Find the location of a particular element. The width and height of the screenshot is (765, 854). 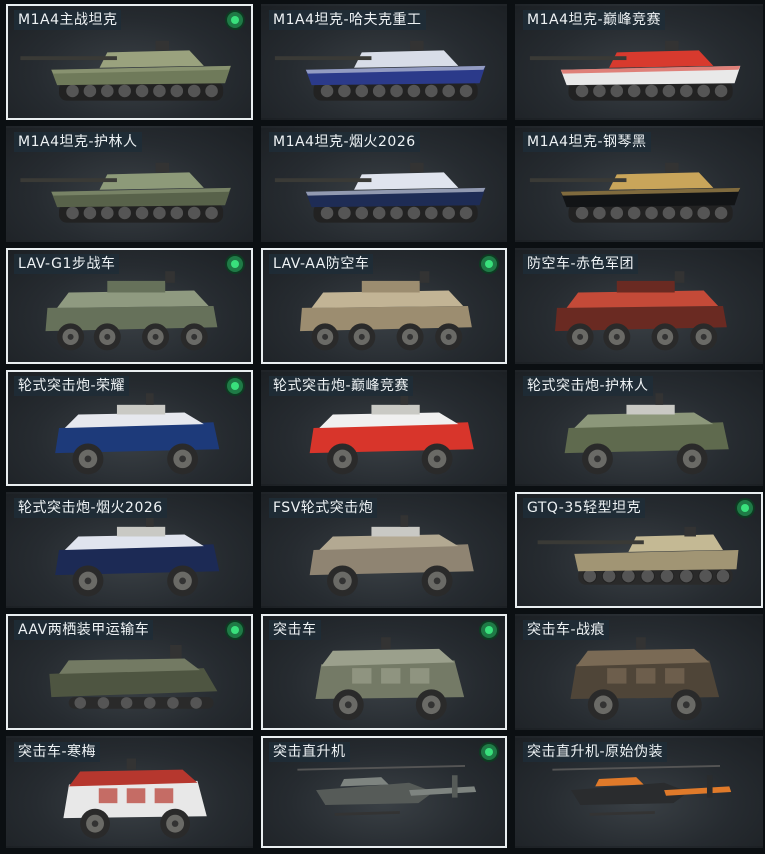

vehicle-name: M1A4坦克-护林人 is located at coordinates (78, 142).